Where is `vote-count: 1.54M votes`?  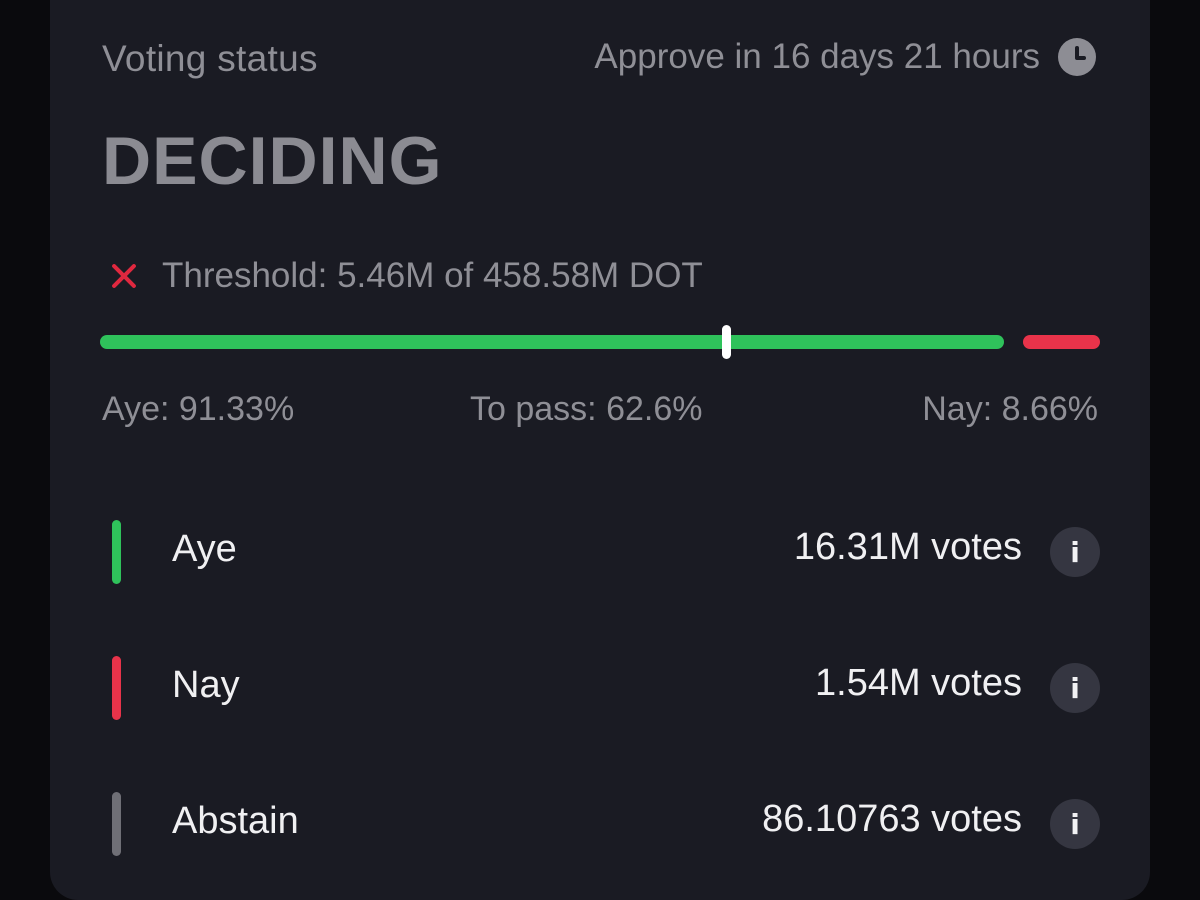
vote-count: 1.54M votes is located at coordinates (918, 683).